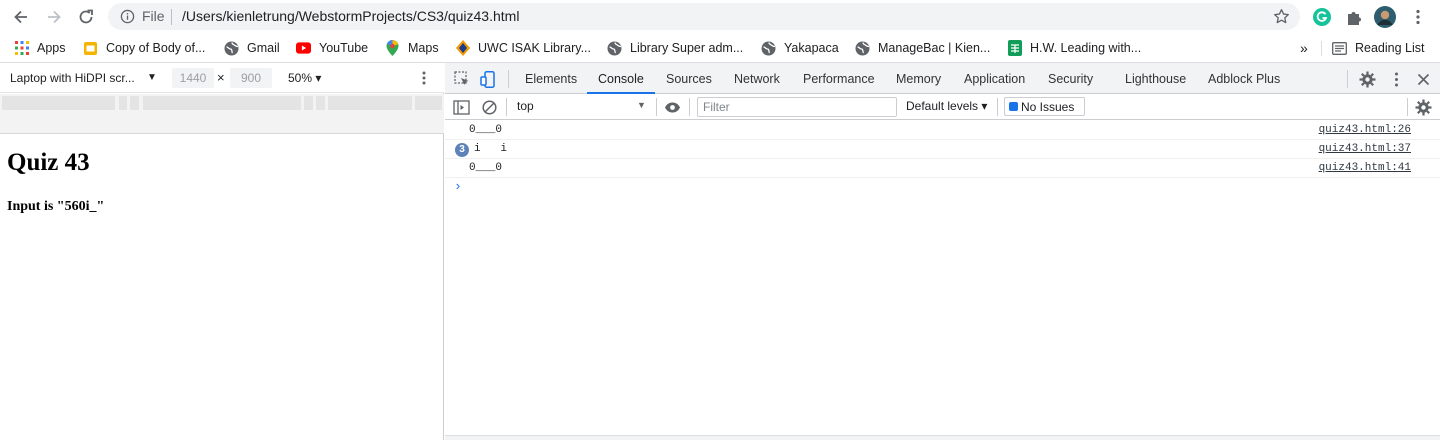 The image size is (1440, 440). Describe the element at coordinates (583, 106) in the screenshot. I see `context-select: top` at that location.